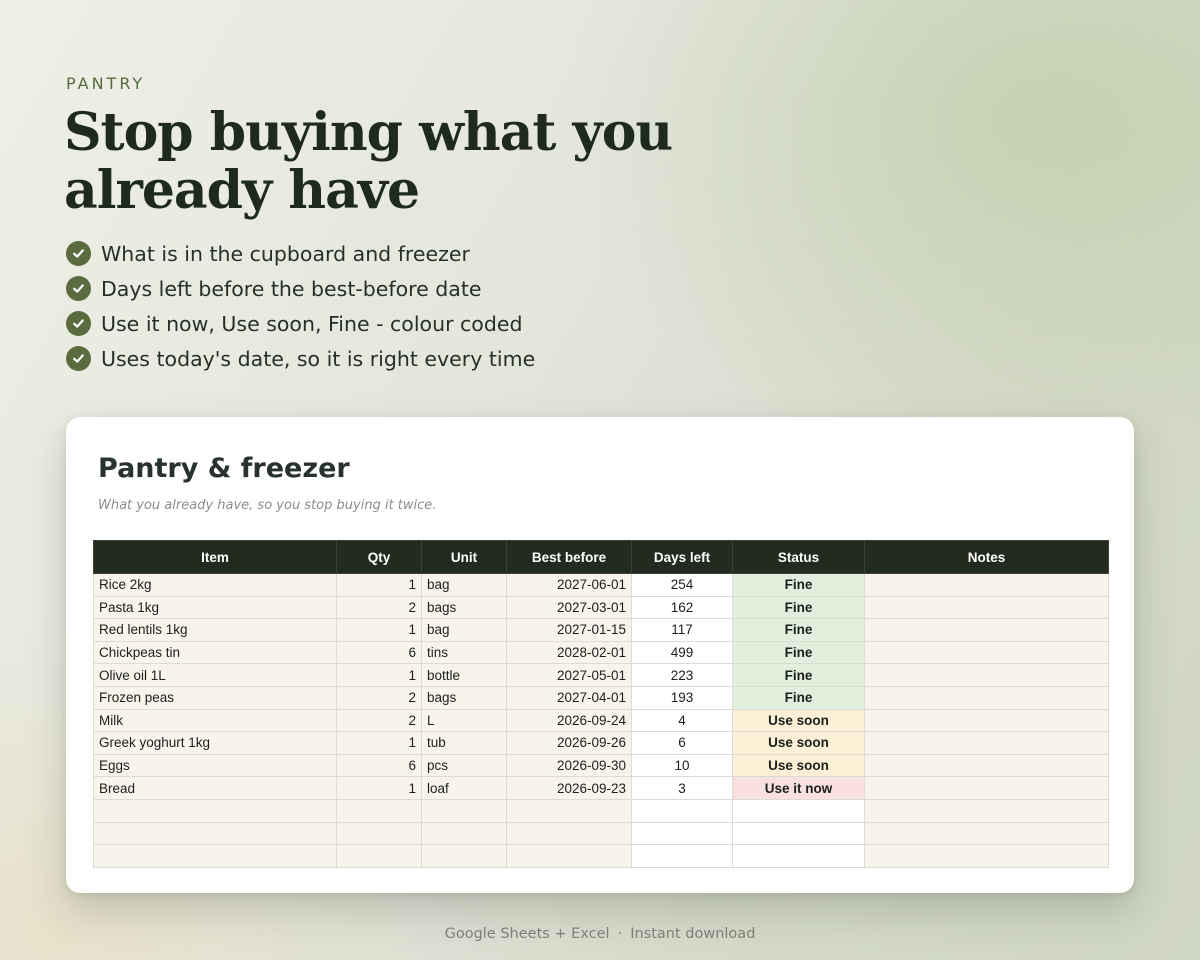  What do you see at coordinates (682, 720) in the screenshot?
I see `cell-days: 4` at bounding box center [682, 720].